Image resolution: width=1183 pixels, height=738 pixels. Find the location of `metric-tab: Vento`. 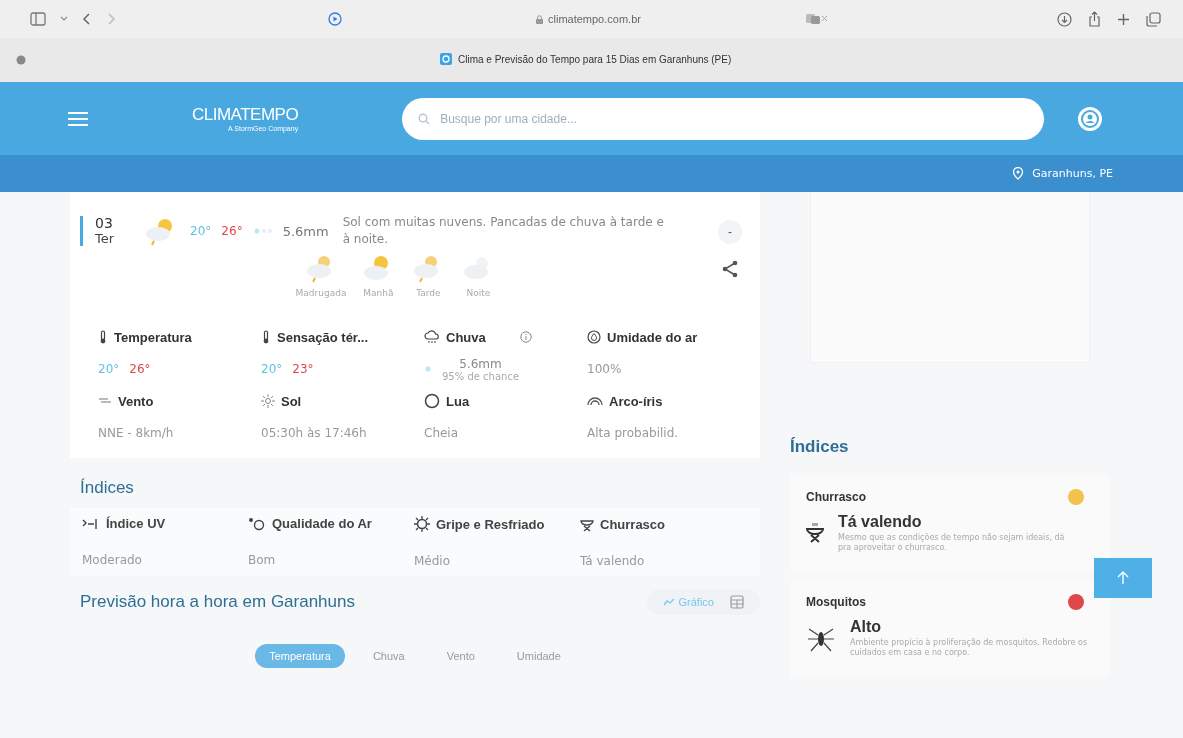

metric-tab: Vento is located at coordinates (460, 656).